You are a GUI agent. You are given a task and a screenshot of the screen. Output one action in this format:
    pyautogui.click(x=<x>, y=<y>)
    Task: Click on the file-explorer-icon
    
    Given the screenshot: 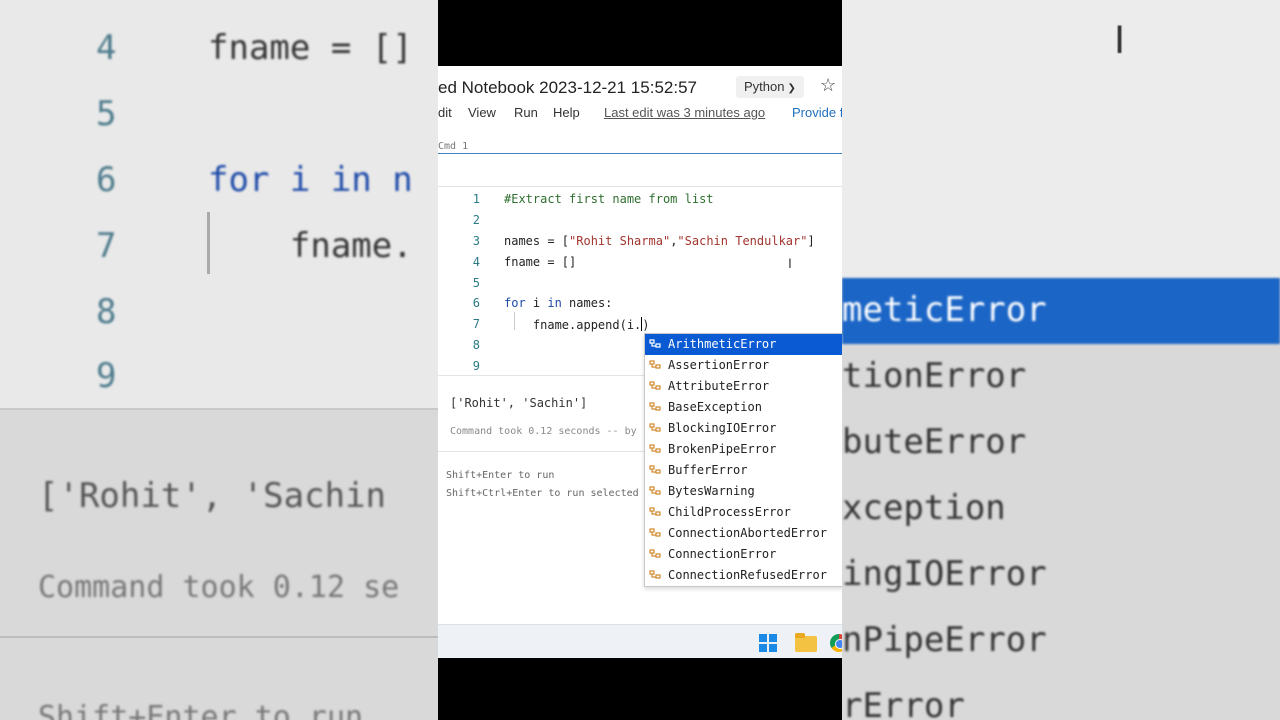 What is the action you would take?
    pyautogui.click(x=806, y=642)
    